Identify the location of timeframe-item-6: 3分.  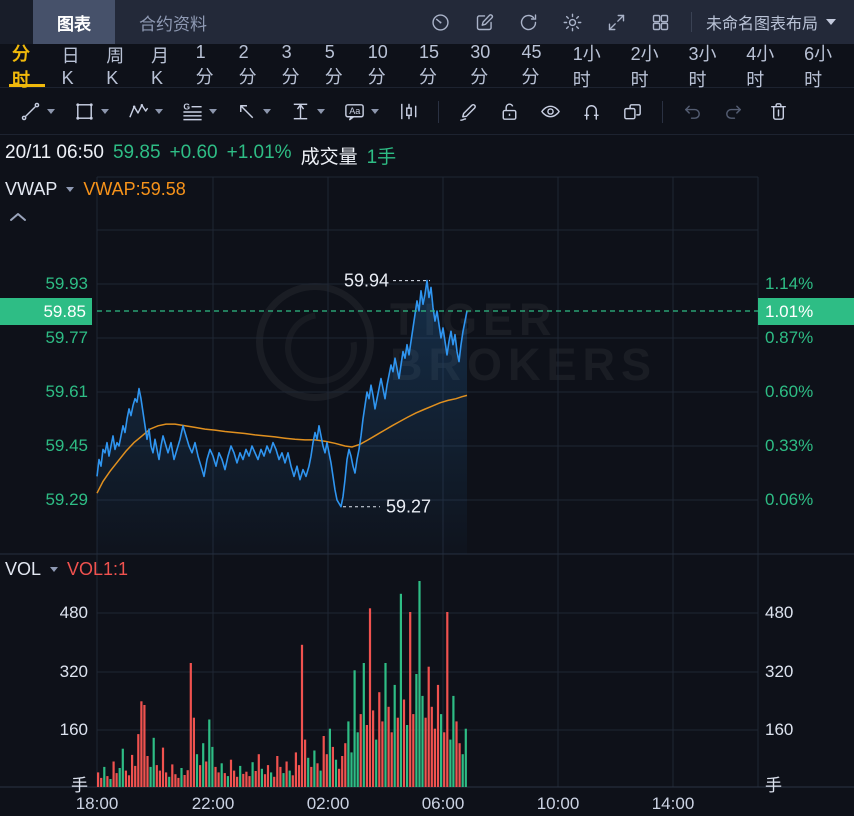
(293, 64).